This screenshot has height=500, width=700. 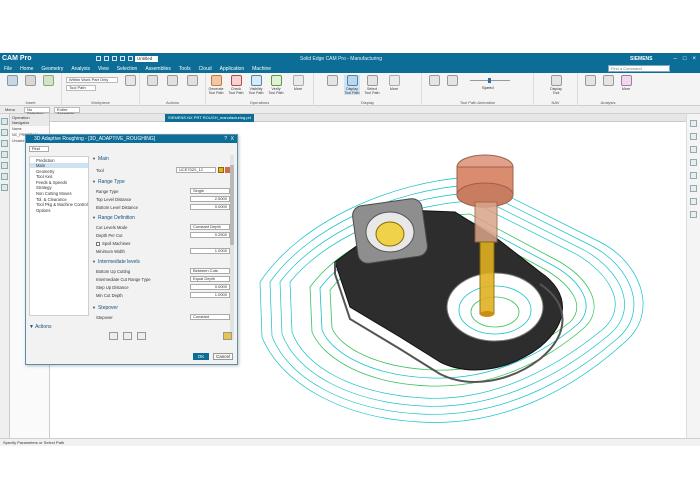 What do you see at coordinates (452, 81) in the screenshot?
I see `play-button` at bounding box center [452, 81].